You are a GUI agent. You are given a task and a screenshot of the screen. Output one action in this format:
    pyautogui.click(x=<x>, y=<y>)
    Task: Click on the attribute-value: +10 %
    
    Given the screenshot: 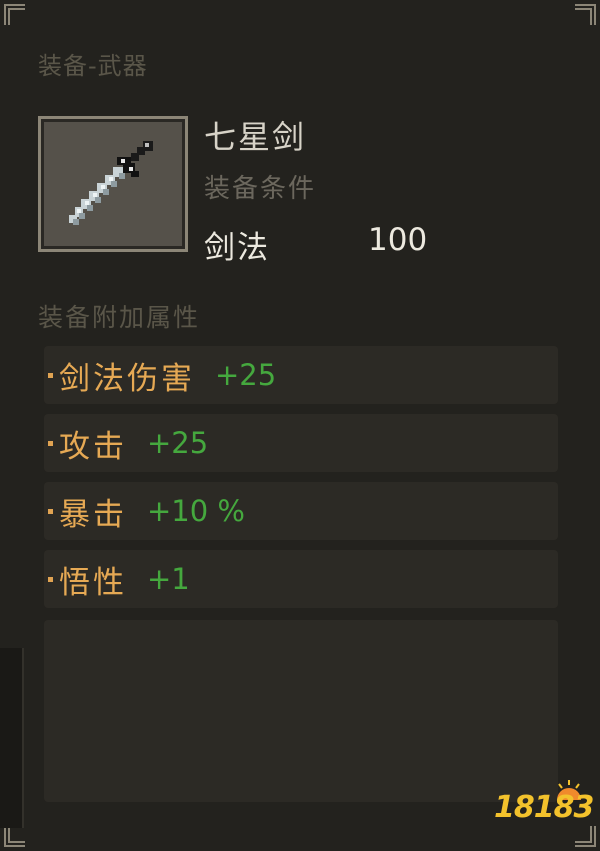 What is the action you would take?
    pyautogui.click(x=196, y=511)
    